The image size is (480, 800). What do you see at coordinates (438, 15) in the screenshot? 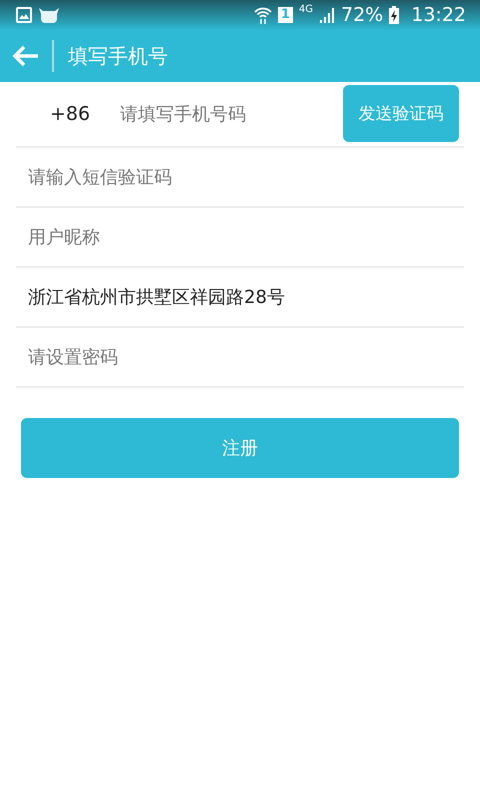
I see `clock: 13:22` at bounding box center [438, 15].